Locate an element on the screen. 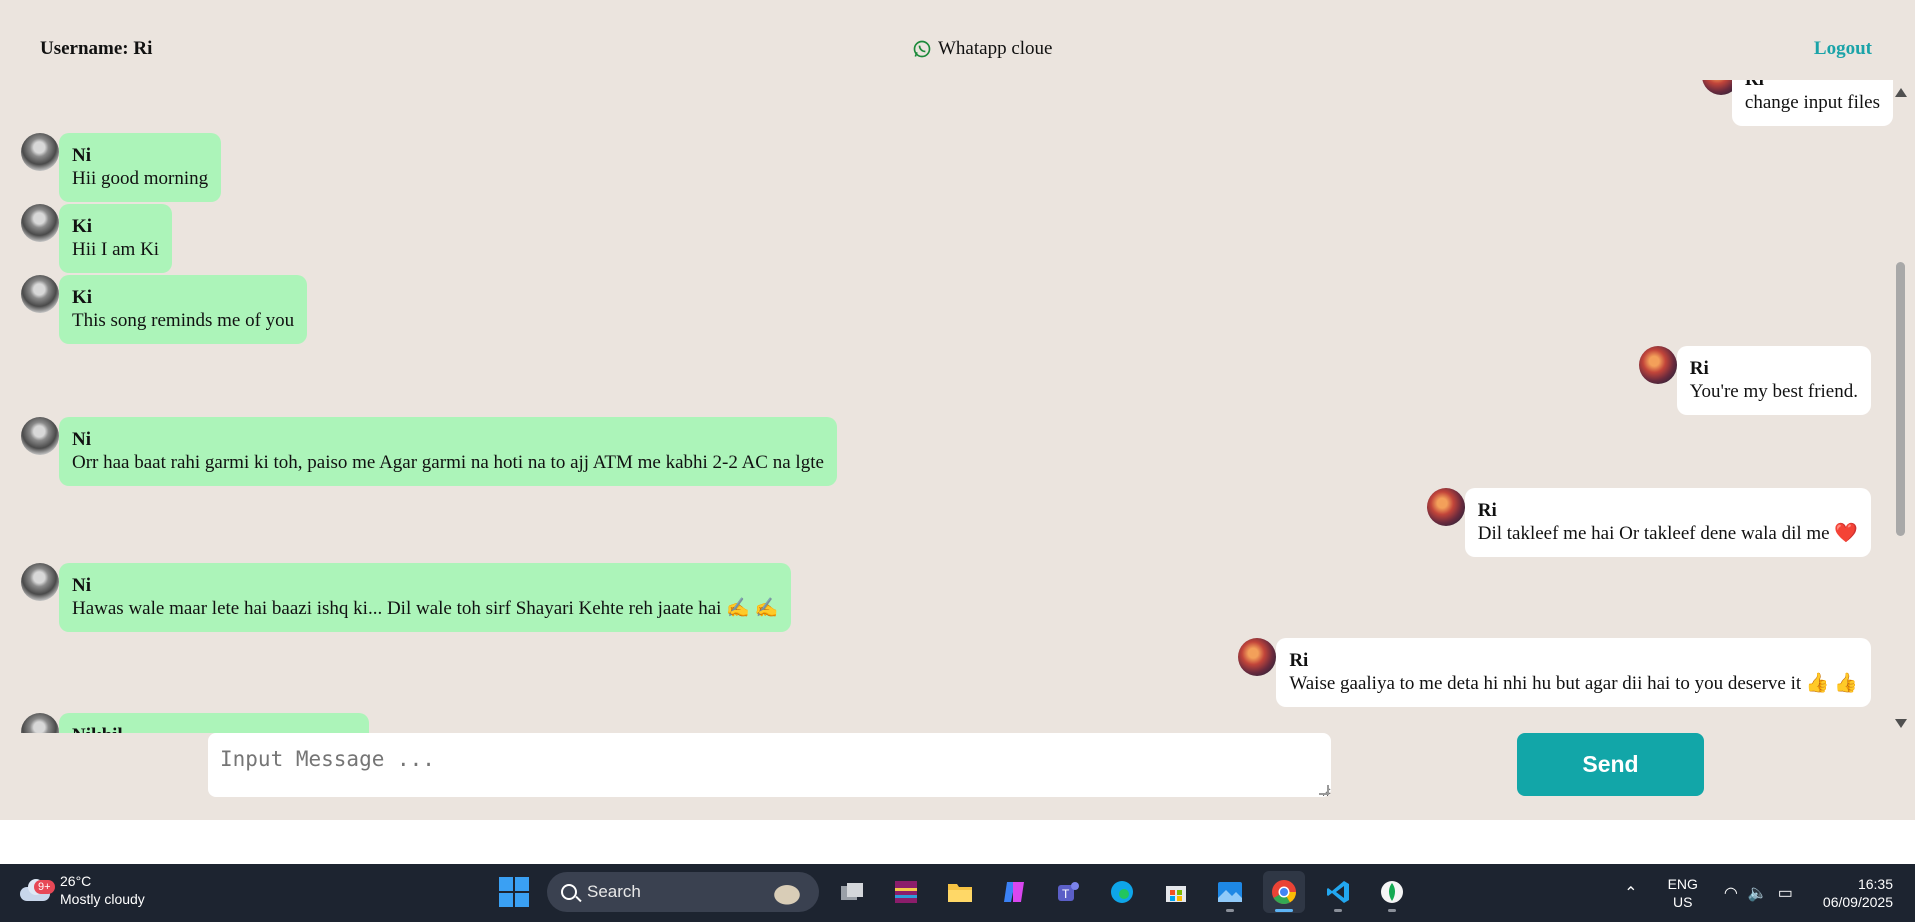 This screenshot has width=1915, height=922. taskbar-apps: Search T is located at coordinates (953, 892).